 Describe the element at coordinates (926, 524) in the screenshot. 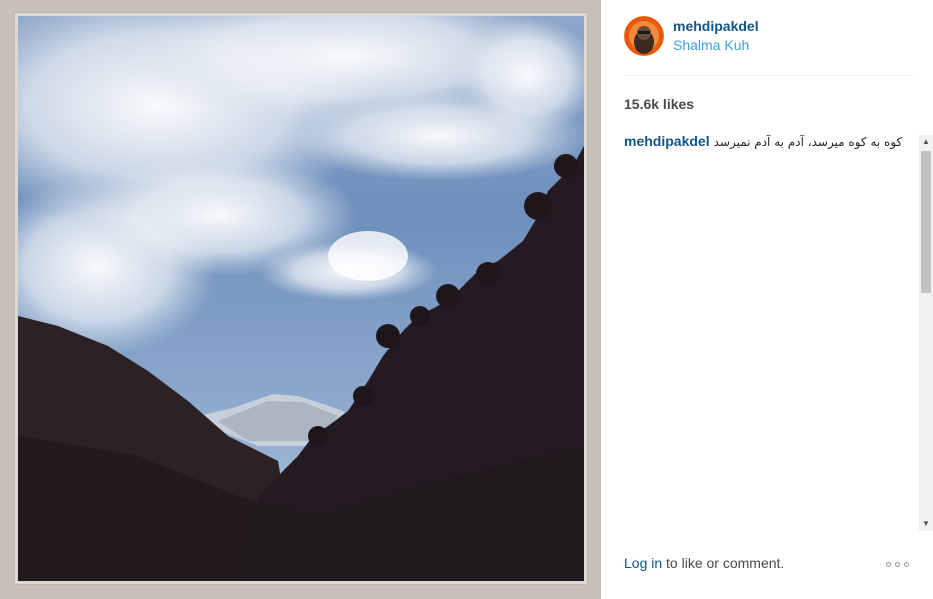

I see `scroll-down-arrow-icon: ▼` at that location.